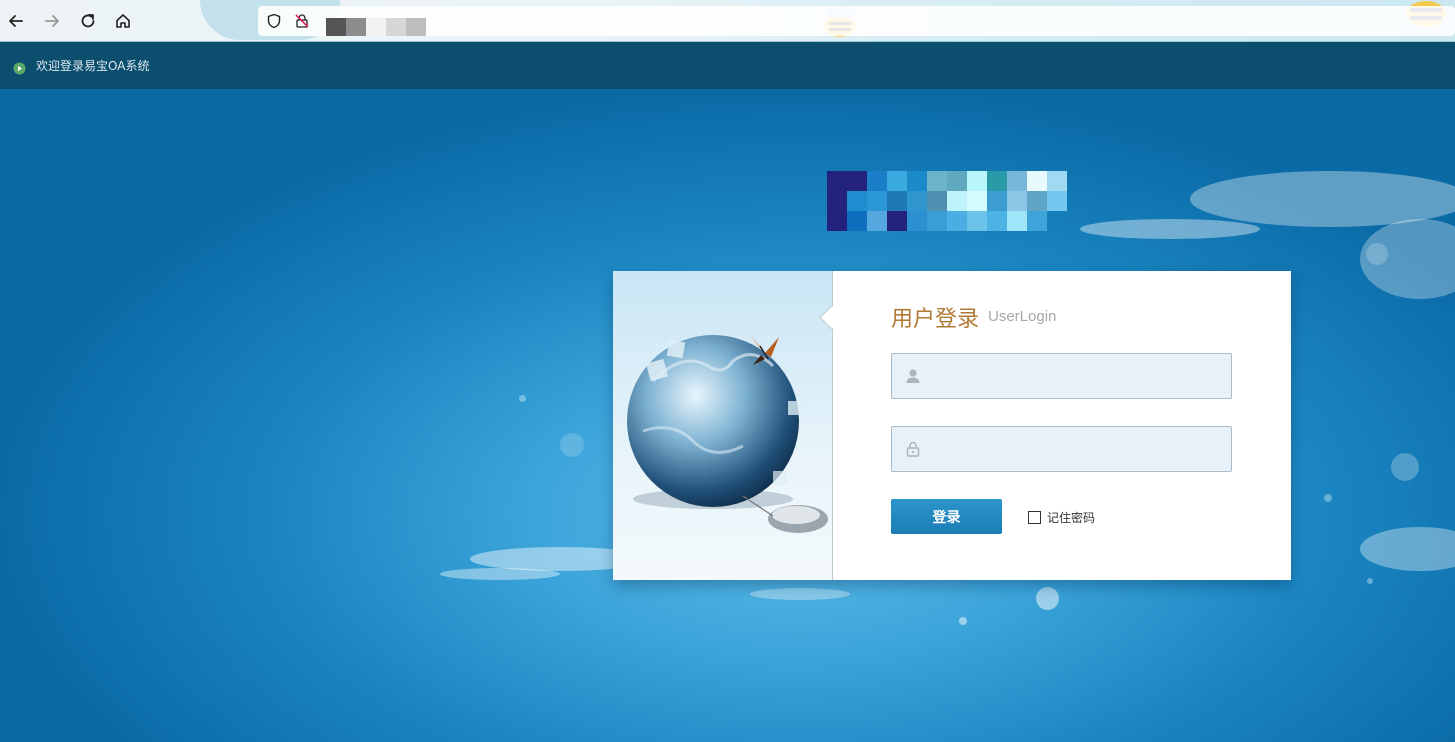 Image resolution: width=1455 pixels, height=742 pixels. I want to click on lock-icon, so click(913, 449).